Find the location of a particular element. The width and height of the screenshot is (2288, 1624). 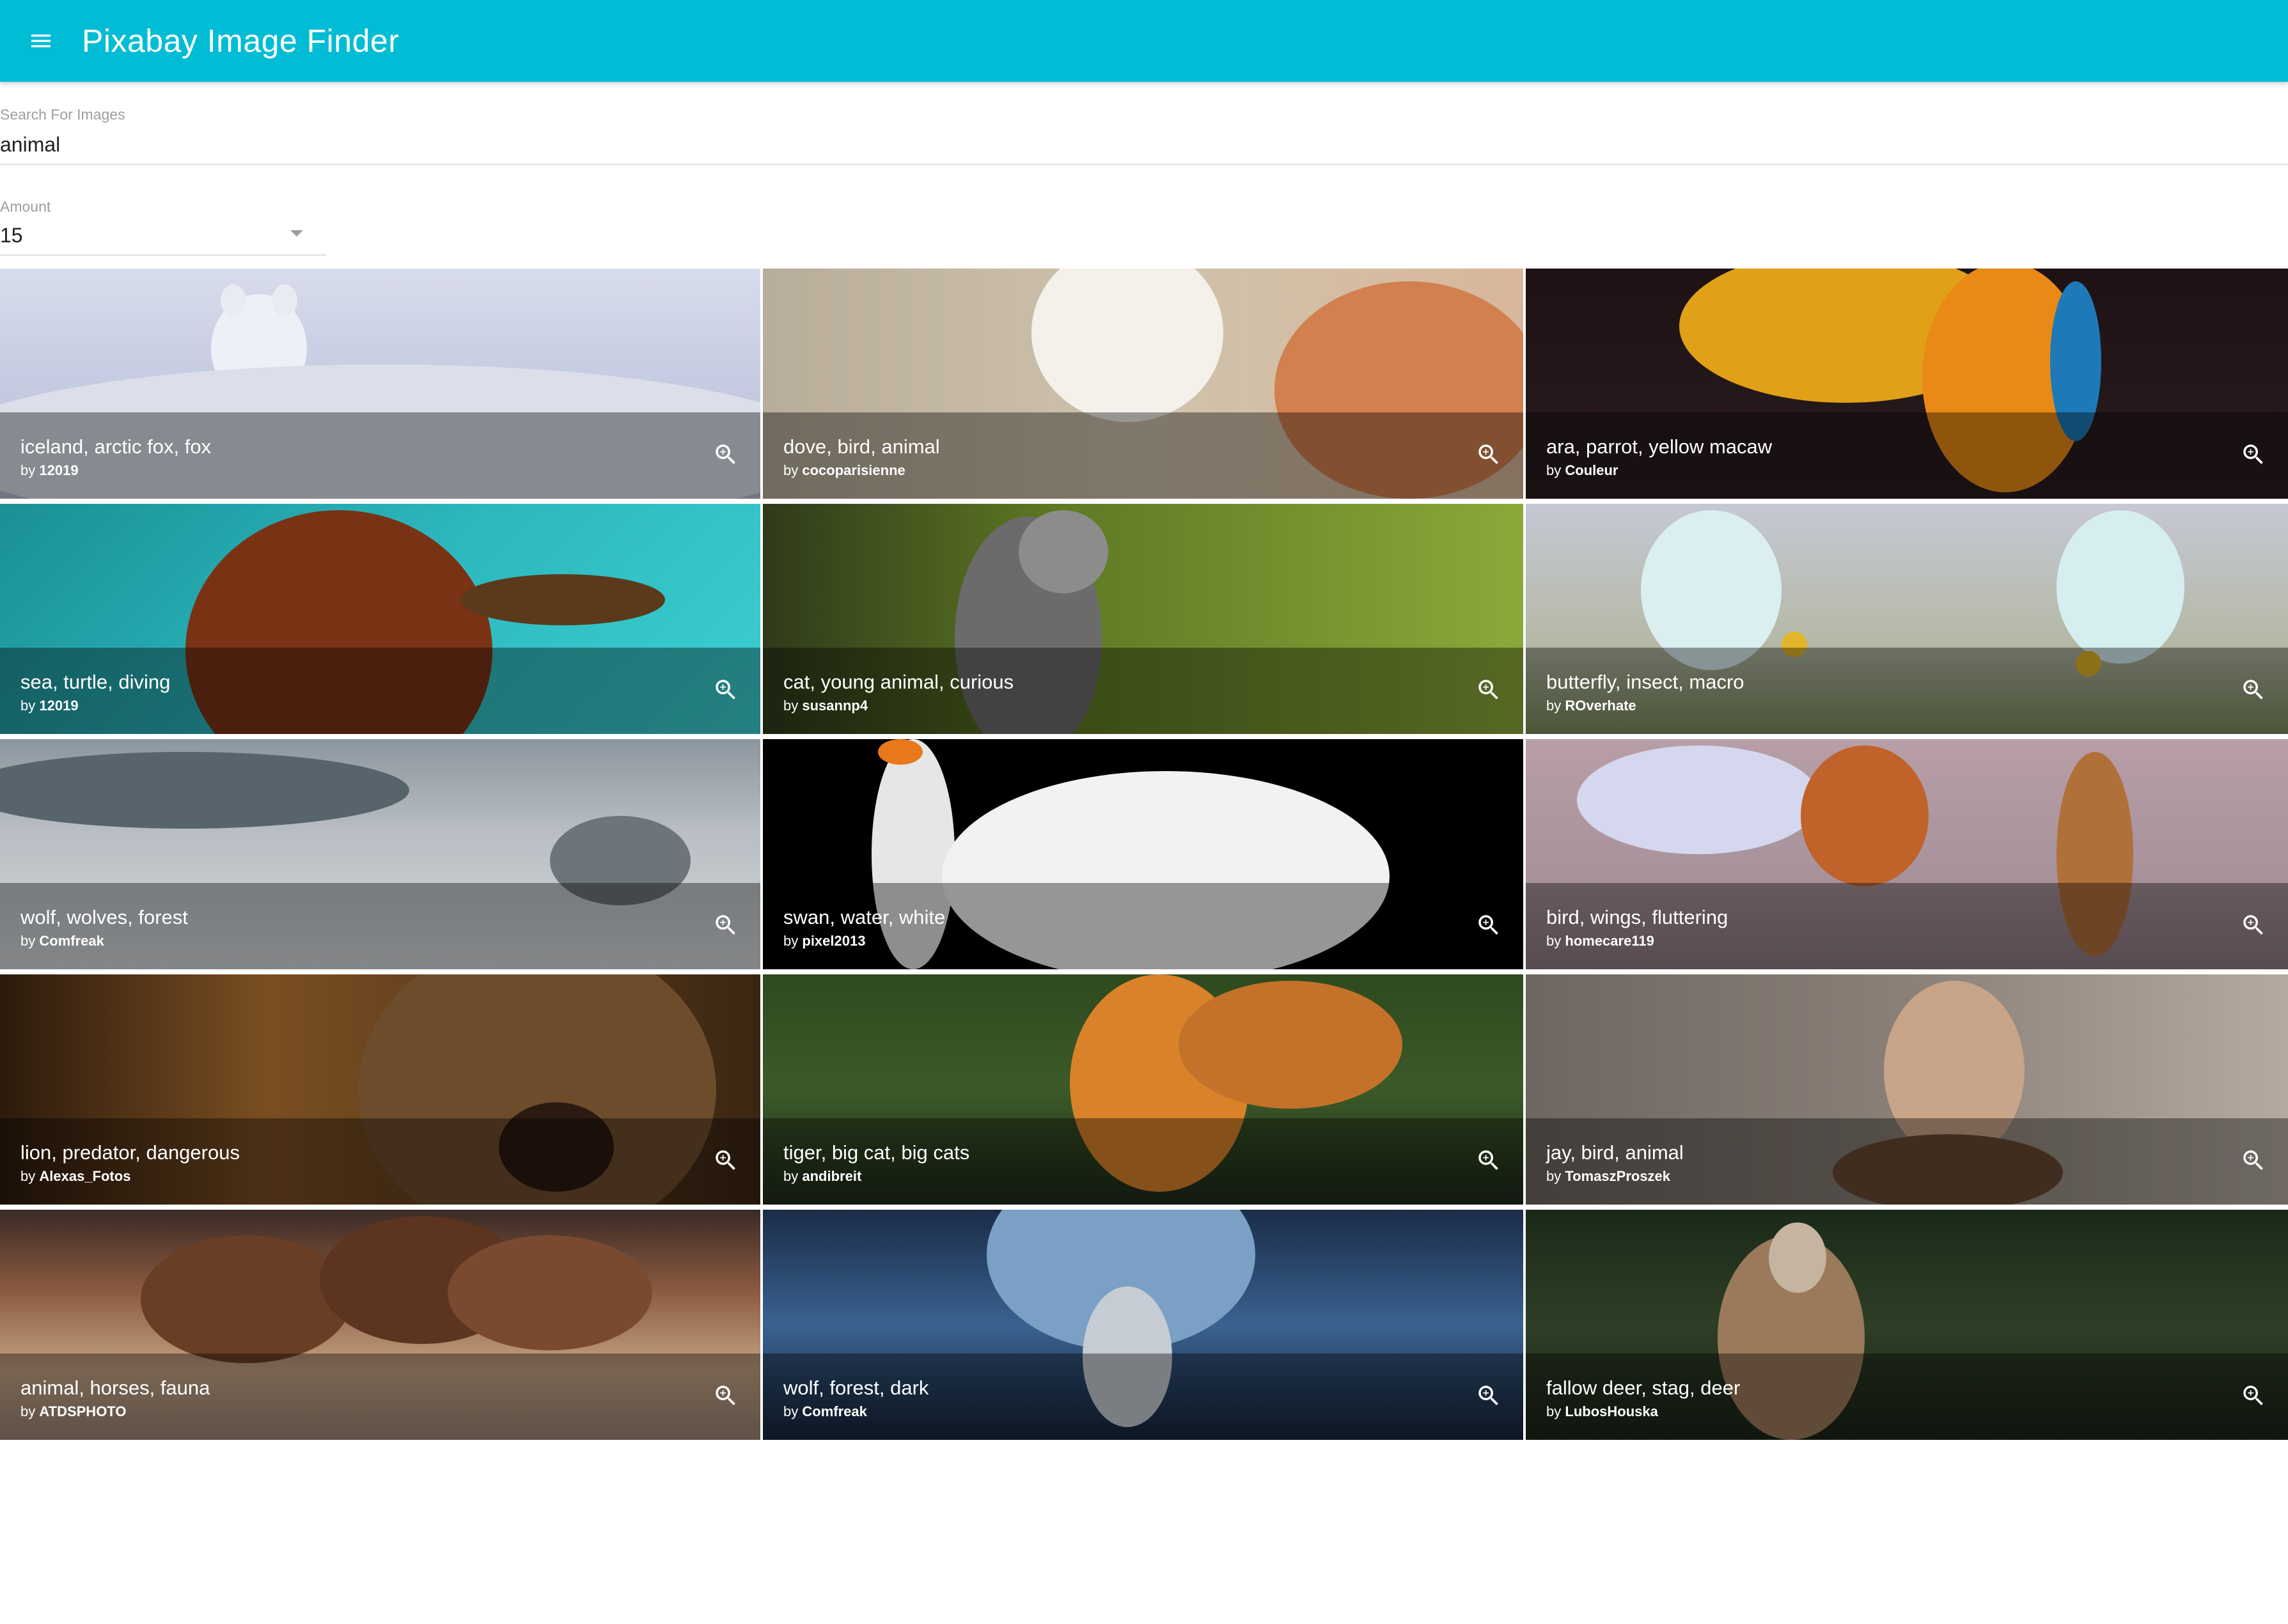

tile-caption: cat, young animal, curious by susannp4 is located at coordinates (1143, 691).